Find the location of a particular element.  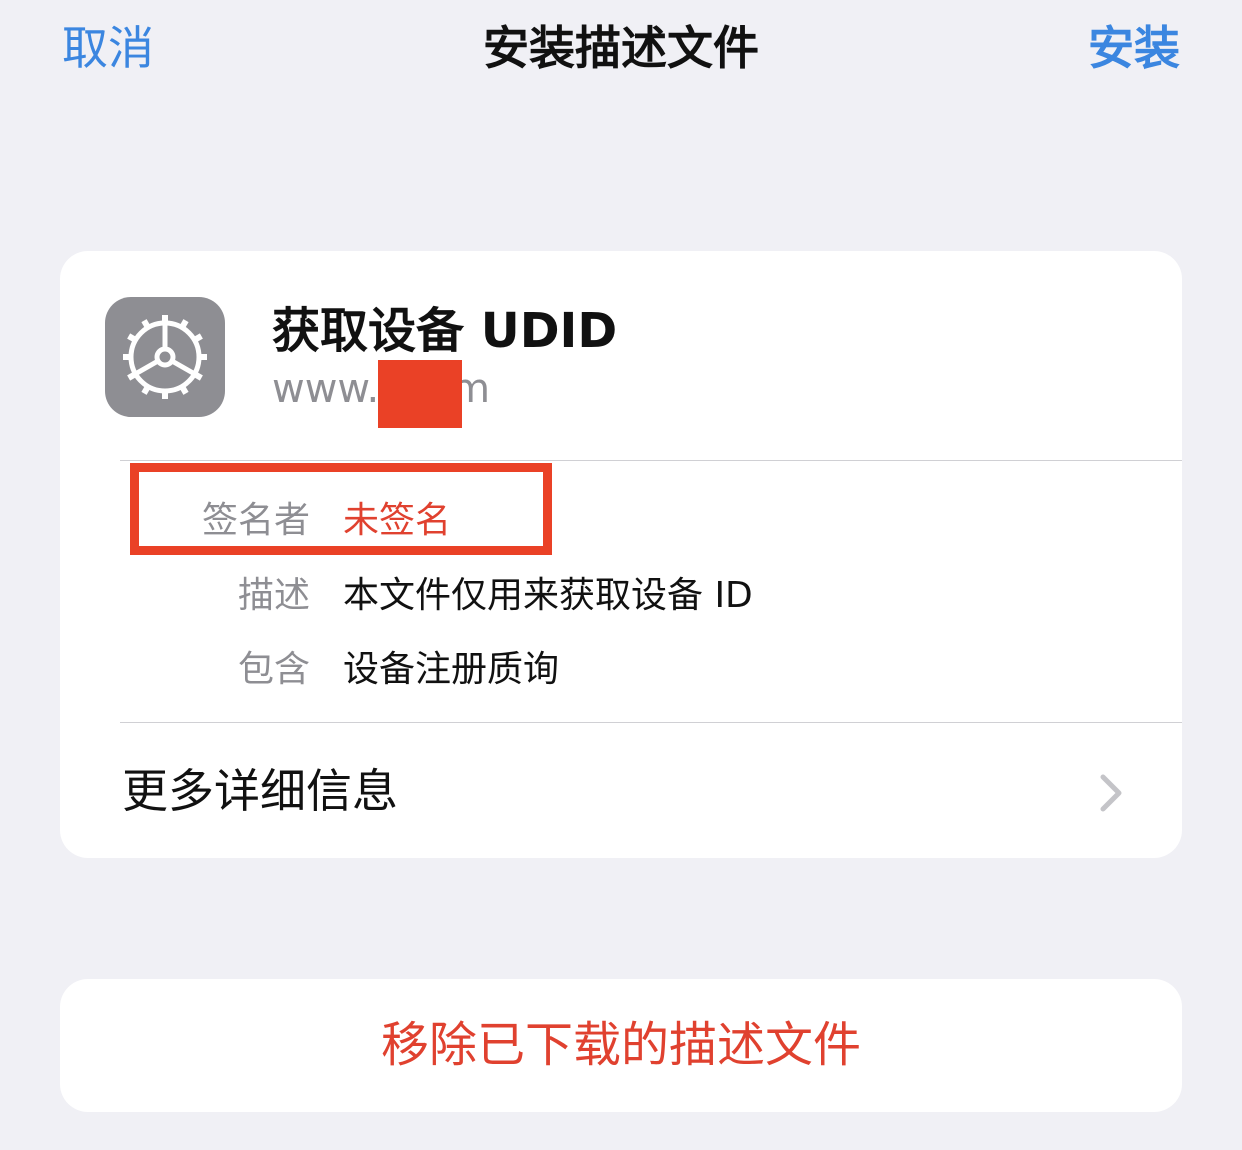

chevron-right-icon is located at coordinates (1111, 793).